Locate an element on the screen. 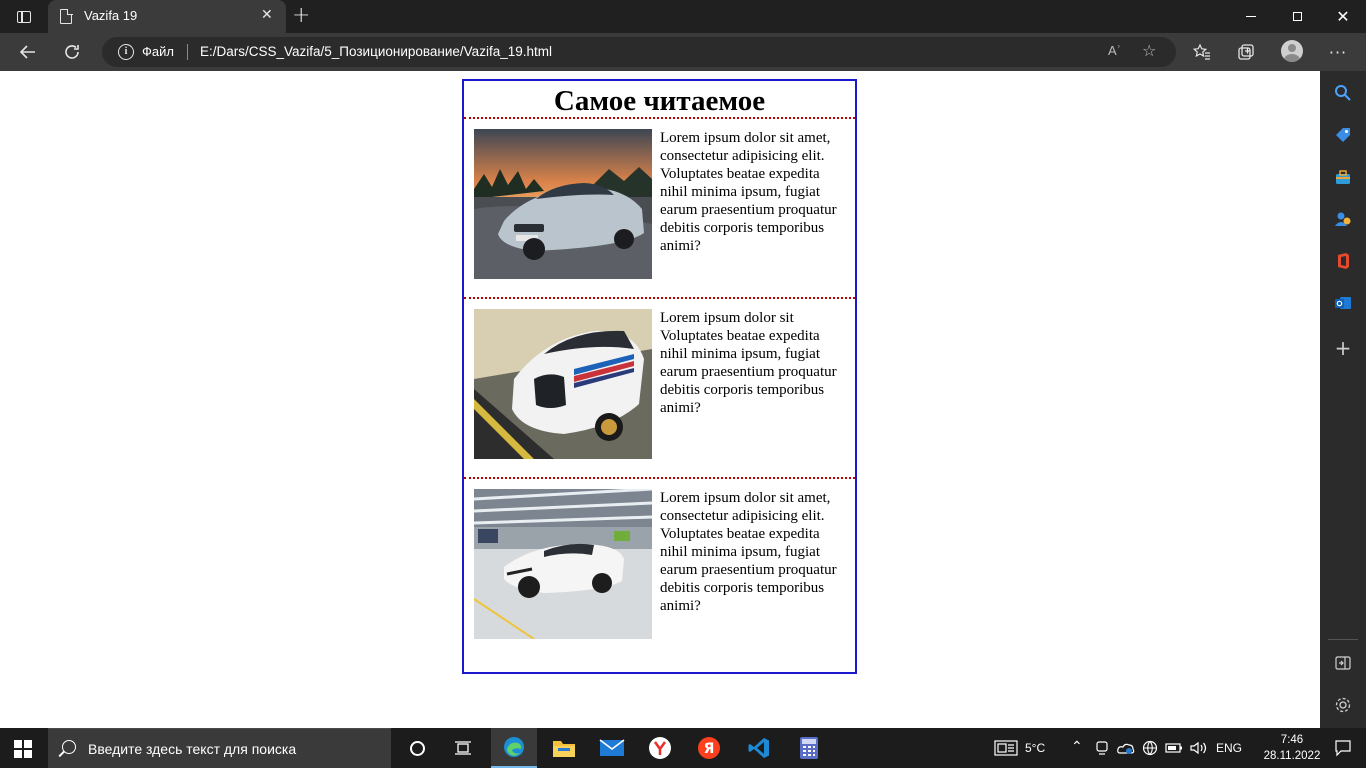 This screenshot has height=768, width=1366. start-button is located at coordinates (23, 749).